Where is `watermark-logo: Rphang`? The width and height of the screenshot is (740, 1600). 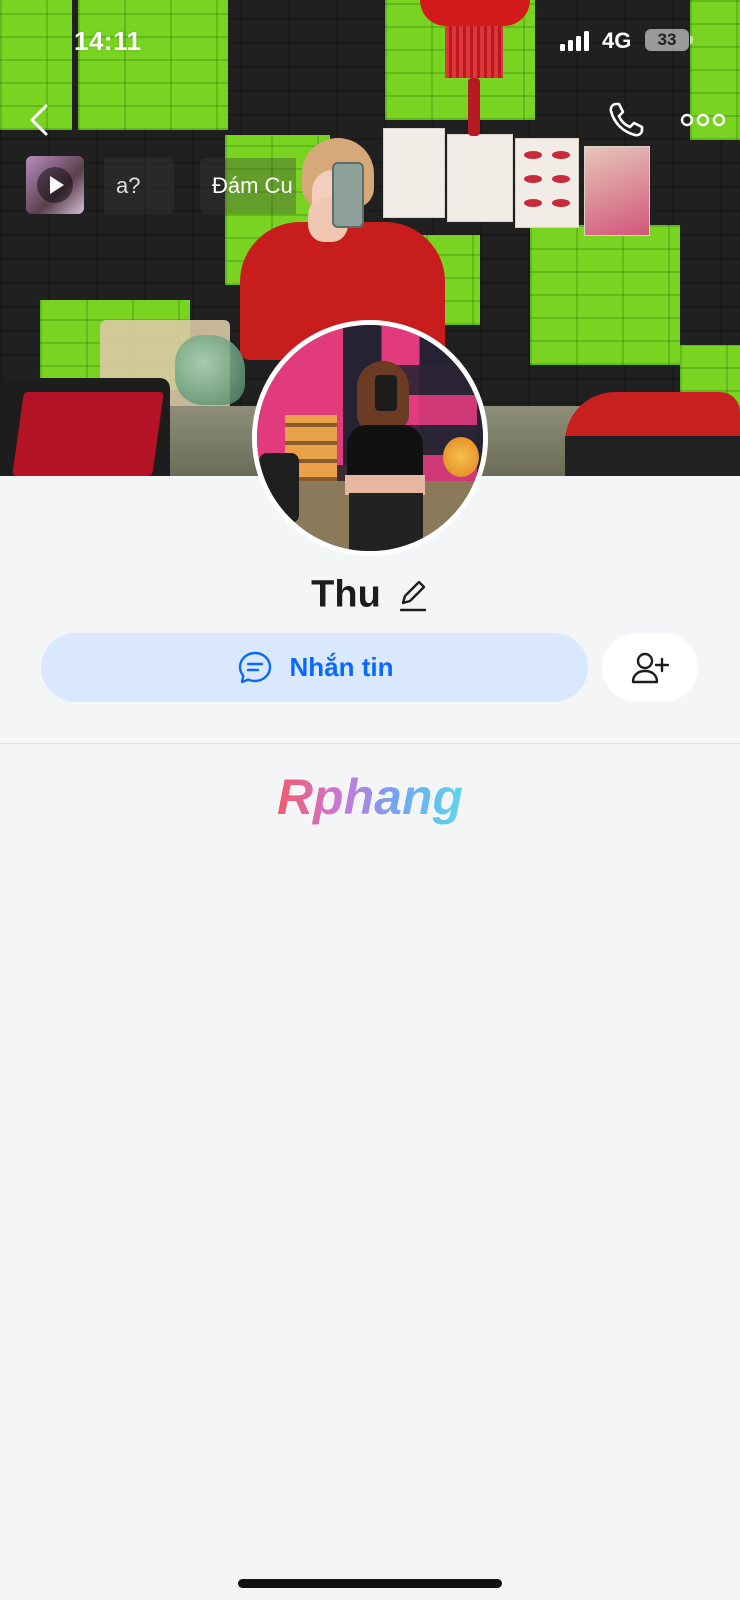
watermark-logo: Rphang is located at coordinates (370, 800).